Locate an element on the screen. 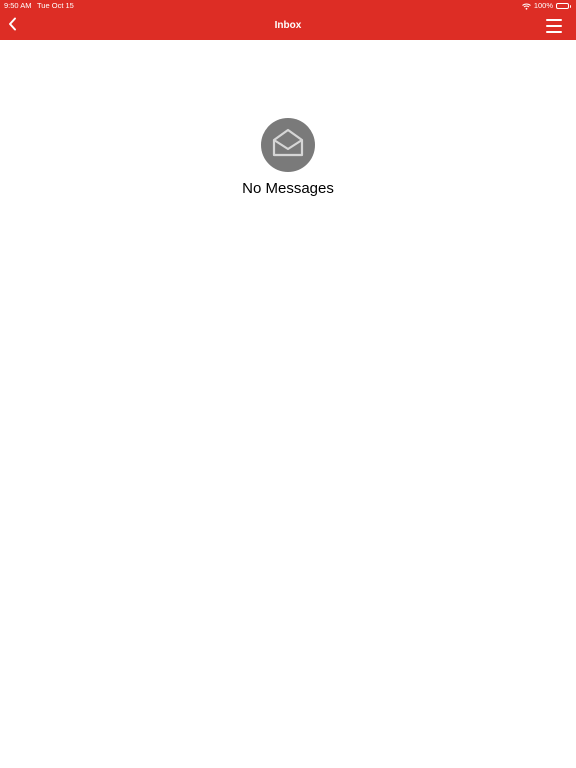 The image size is (576, 768). status-date: Tue Oct 15 is located at coordinates (55, 5).